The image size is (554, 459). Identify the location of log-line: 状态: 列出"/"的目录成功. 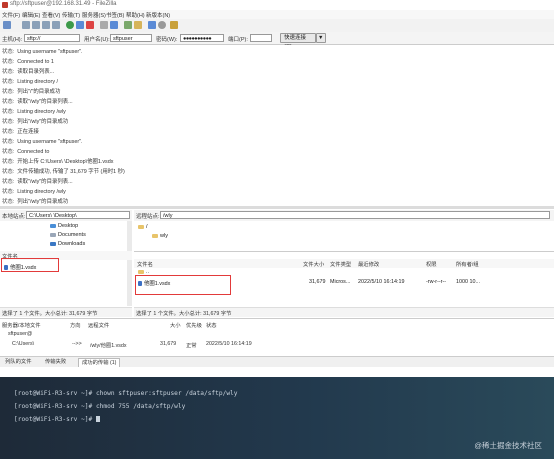
(31, 92).